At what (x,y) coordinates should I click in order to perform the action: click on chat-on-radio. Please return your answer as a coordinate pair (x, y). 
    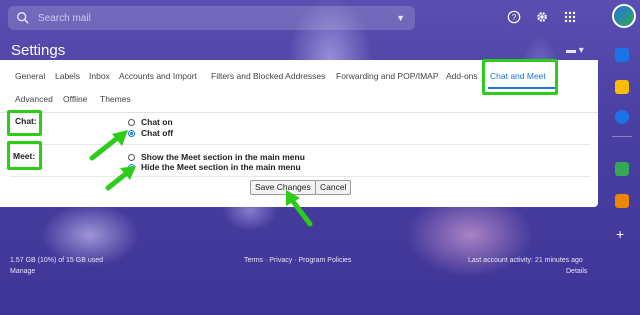
    Looking at the image, I should click on (131, 122).